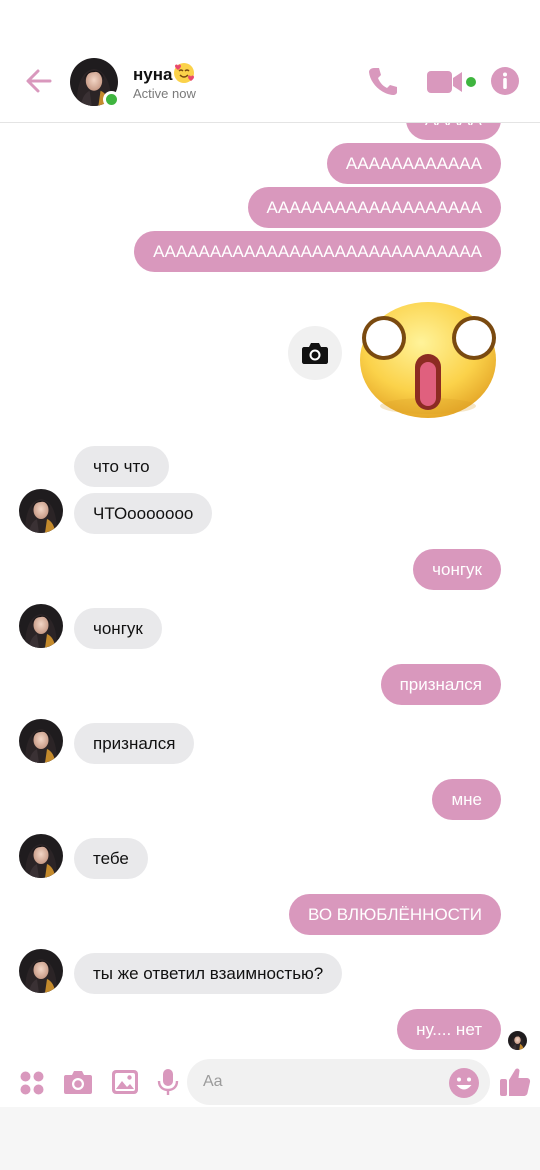 The width and height of the screenshot is (540, 1170). I want to click on message-composer, so click(270, 1081).